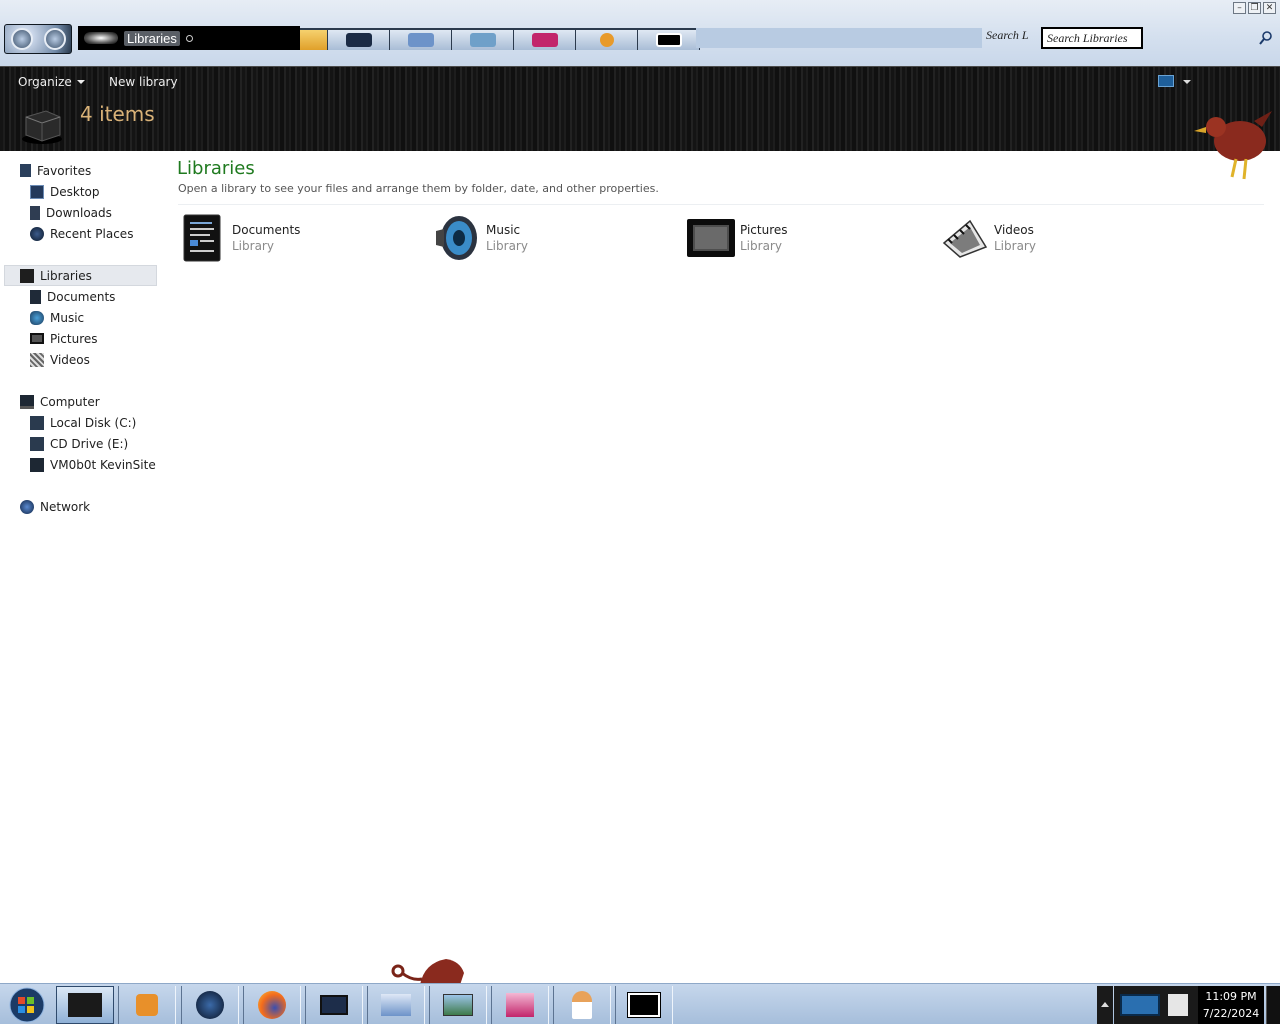 This screenshot has width=1280, height=1024. I want to click on nav-music: Music, so click(42, 317).